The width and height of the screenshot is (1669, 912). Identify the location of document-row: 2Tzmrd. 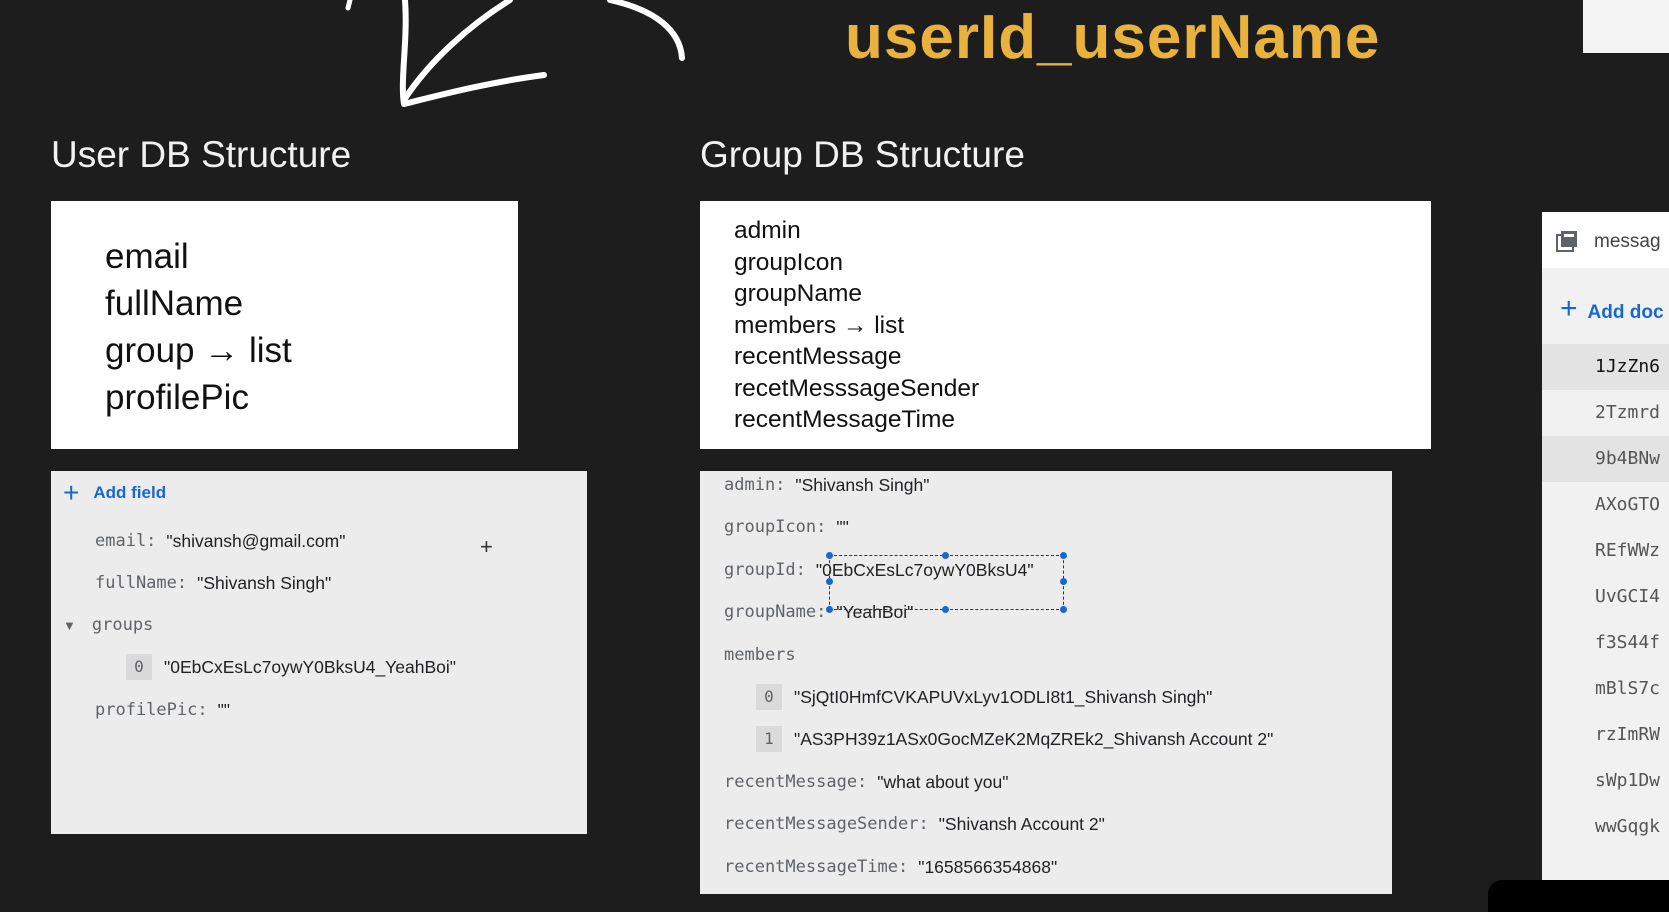
(1605, 413).